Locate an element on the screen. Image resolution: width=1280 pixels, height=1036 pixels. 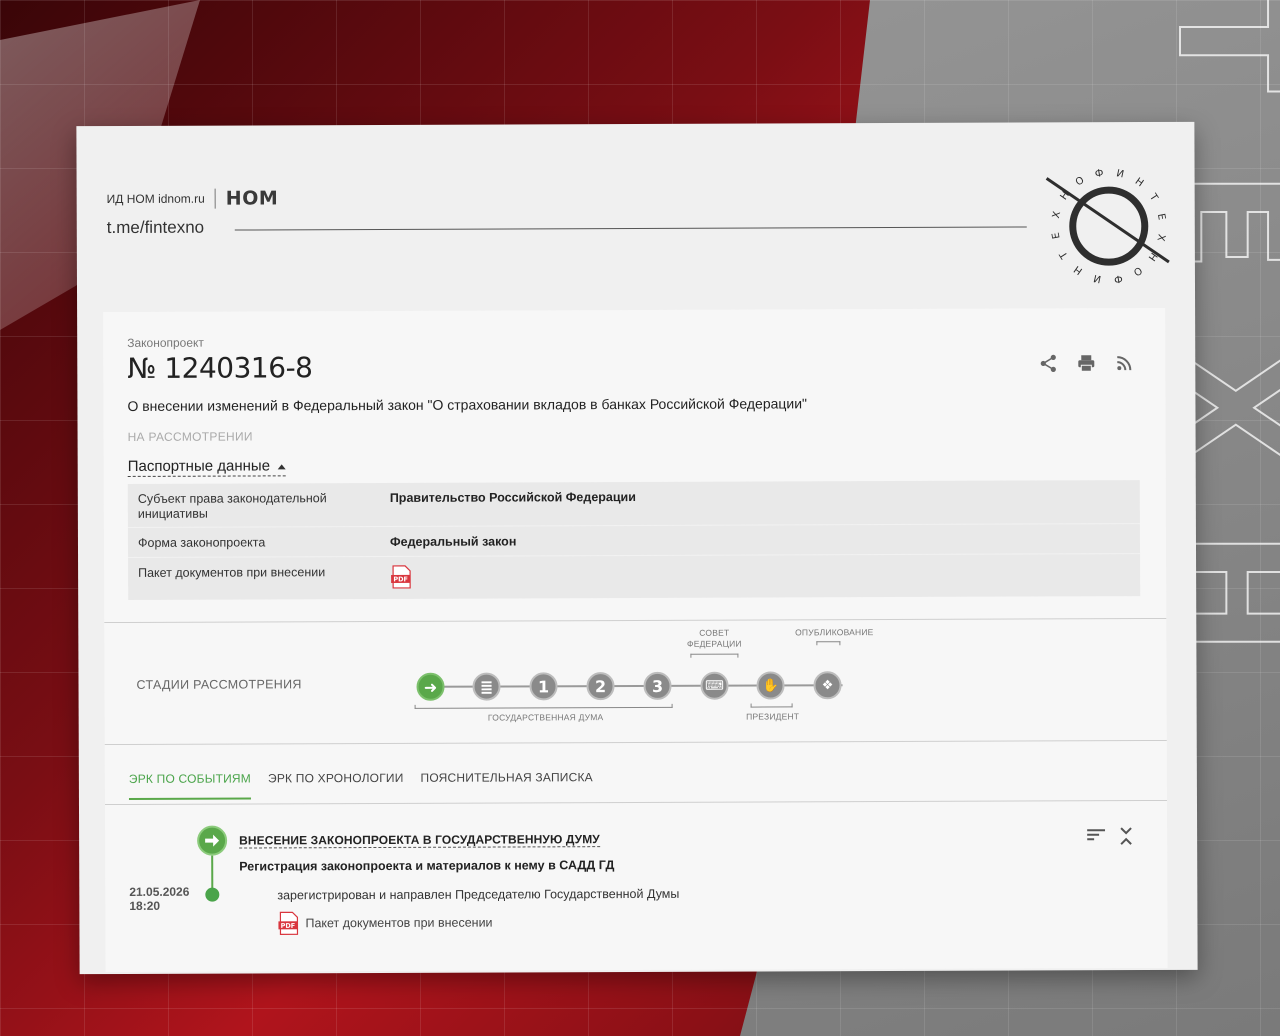
passport-toggle: Паспортные данные is located at coordinates (207, 467).